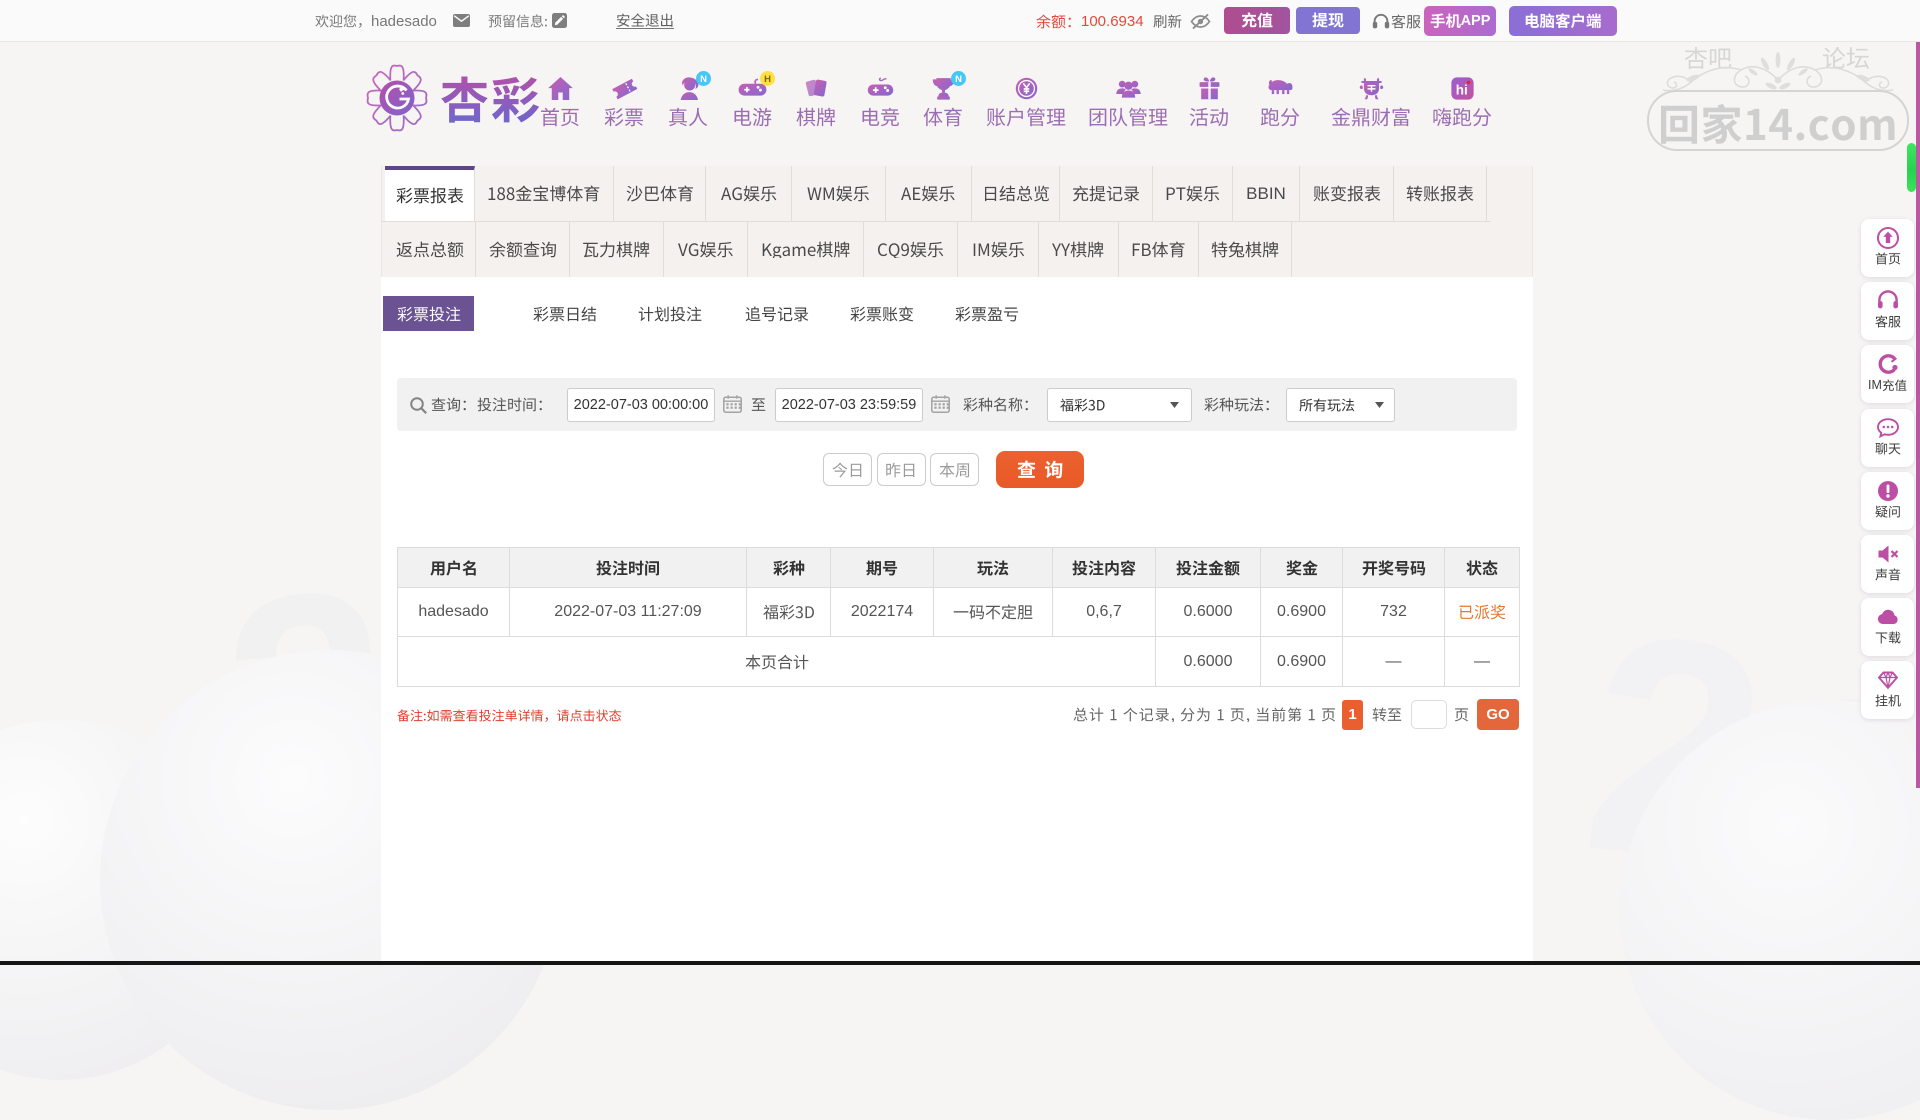 The height and width of the screenshot is (1120, 1920). I want to click on svg-text: H, so click(767, 79).